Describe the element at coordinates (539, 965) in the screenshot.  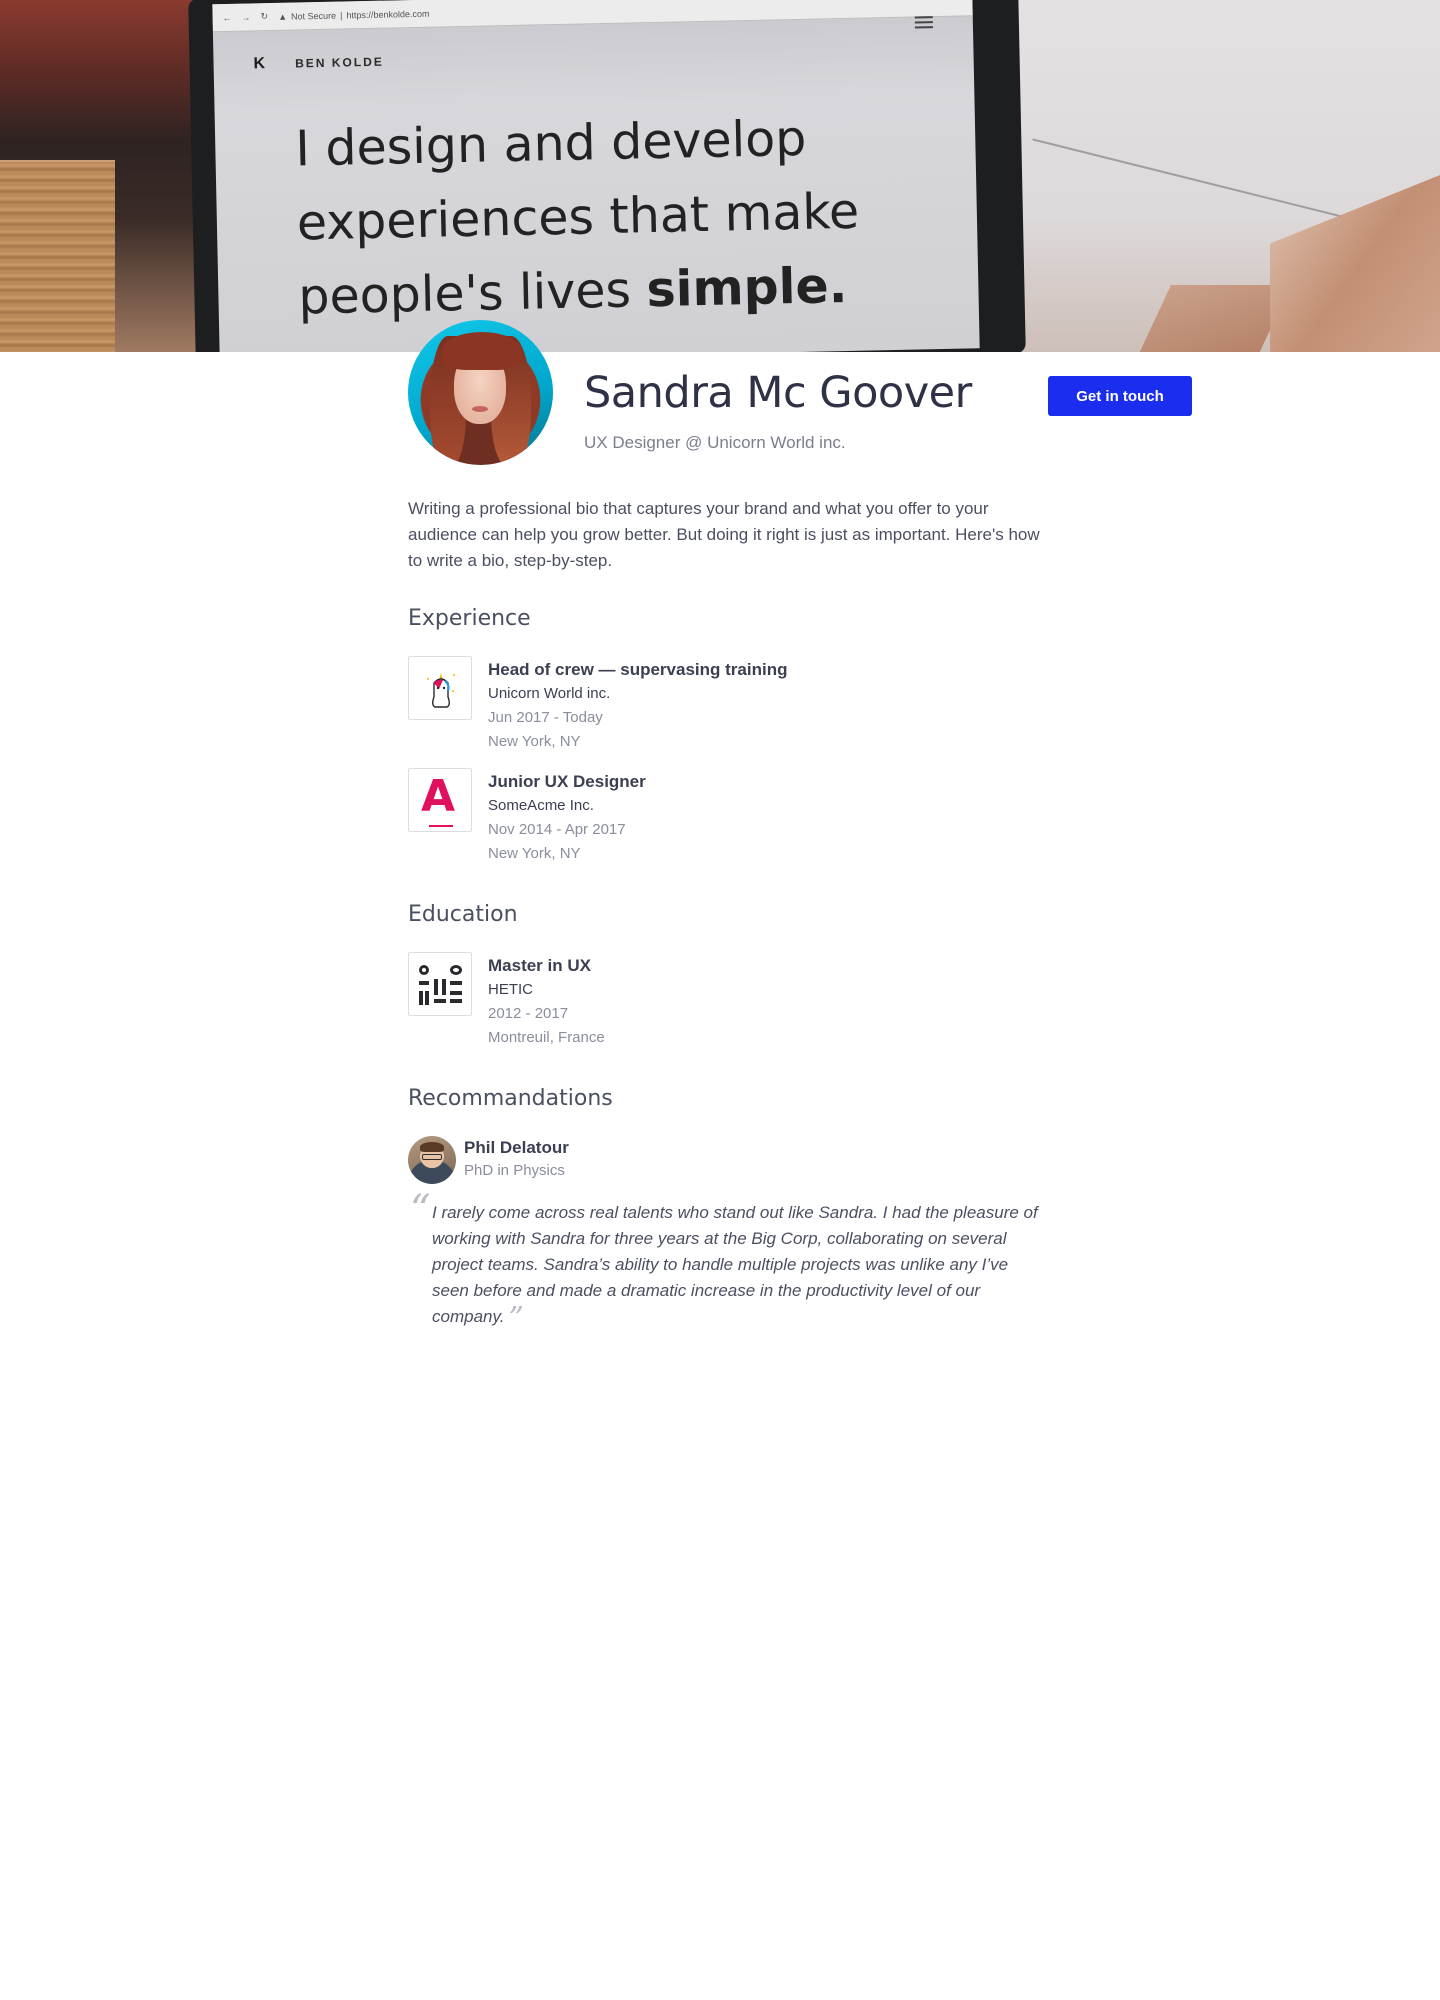
I see `education-degree: Master in UX` at that location.